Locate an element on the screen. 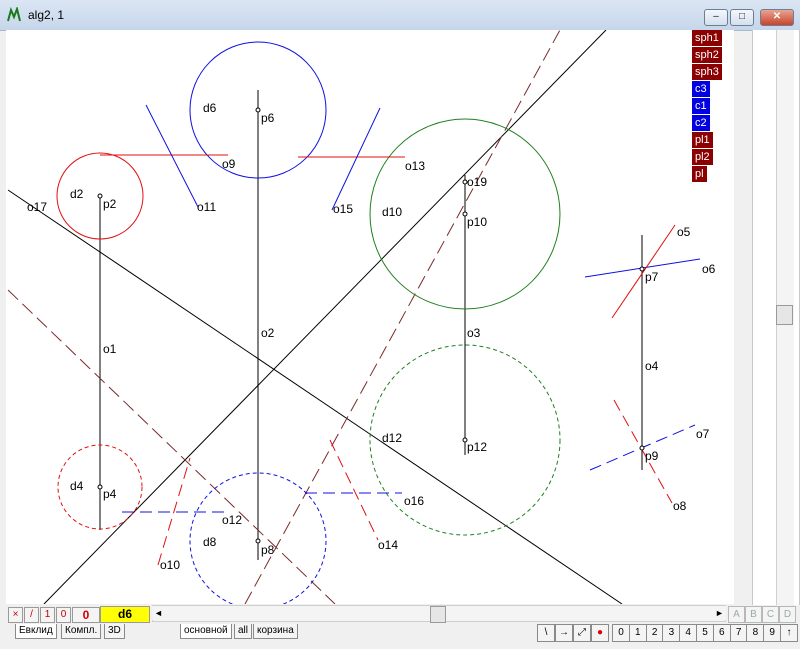 Image resolution: width=800 pixels, height=649 pixels. tab-euclid: Евклид is located at coordinates (36, 631).